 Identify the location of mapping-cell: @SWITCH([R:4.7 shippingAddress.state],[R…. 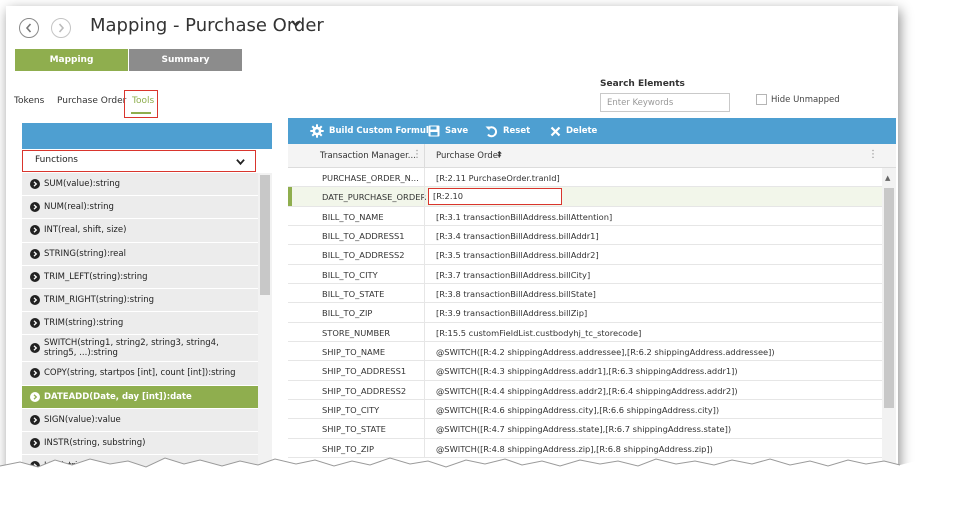
(583, 429).